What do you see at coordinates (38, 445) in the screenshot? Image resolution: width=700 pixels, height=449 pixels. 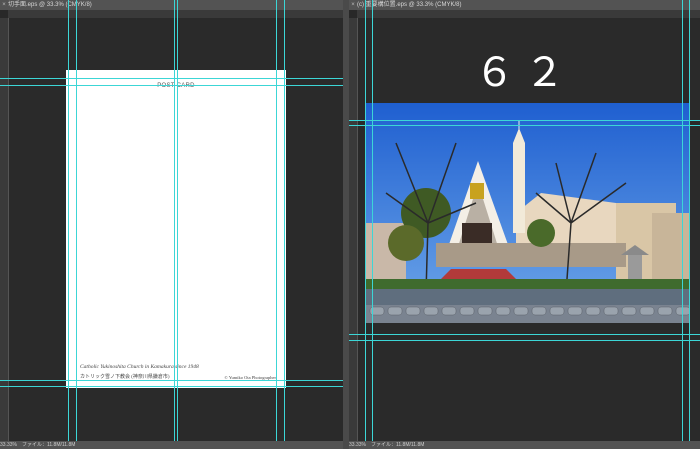 I see `left-status-text: 33.33% ファイル：11.8M/11.8M` at bounding box center [38, 445].